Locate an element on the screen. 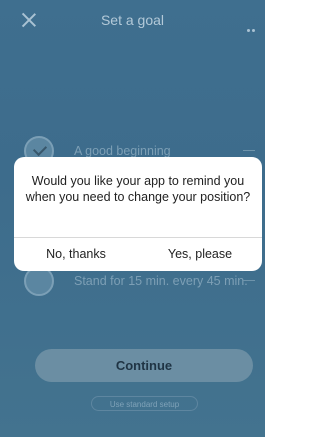 The height and width of the screenshot is (437, 320). page-title: Set a goal is located at coordinates (132, 20).